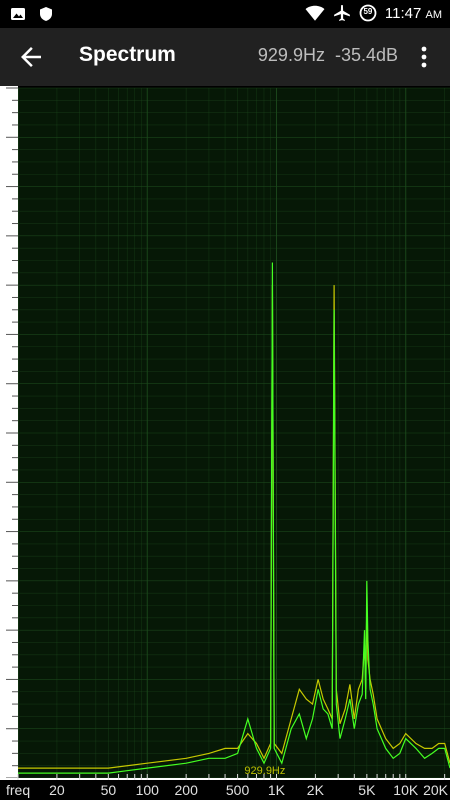  I want to click on peak-level: -35.4dB, so click(366, 55).